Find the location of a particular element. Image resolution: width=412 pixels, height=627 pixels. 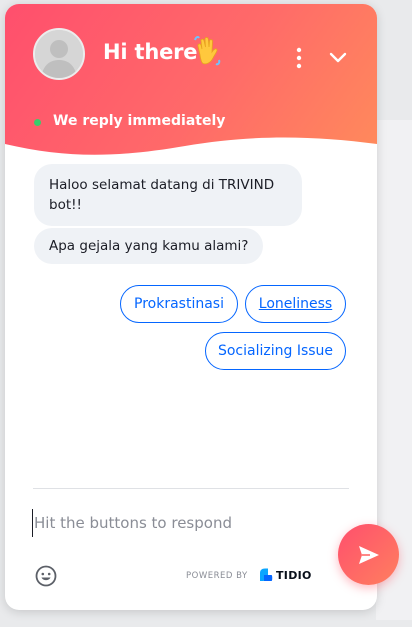

background-strip is located at coordinates (394, 12).